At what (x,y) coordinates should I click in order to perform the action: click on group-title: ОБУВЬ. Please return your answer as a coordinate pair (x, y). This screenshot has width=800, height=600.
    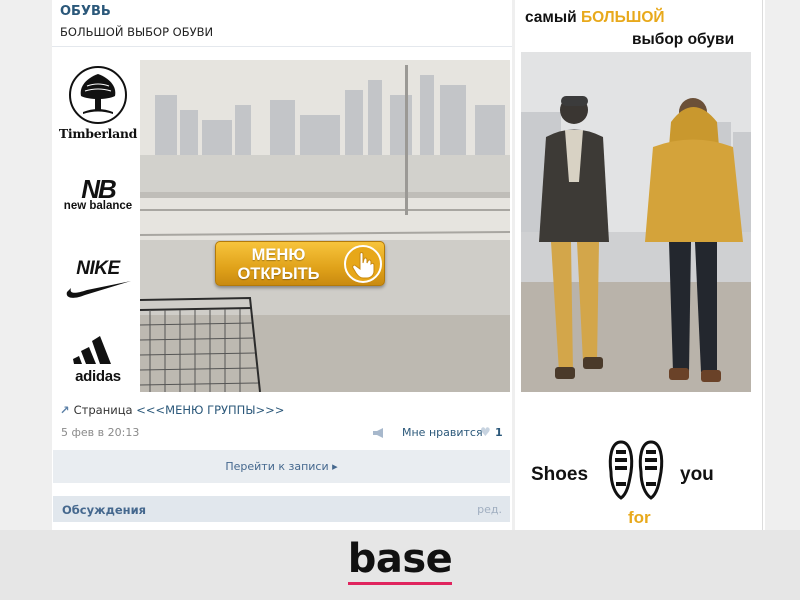
    Looking at the image, I should click on (85, 11).